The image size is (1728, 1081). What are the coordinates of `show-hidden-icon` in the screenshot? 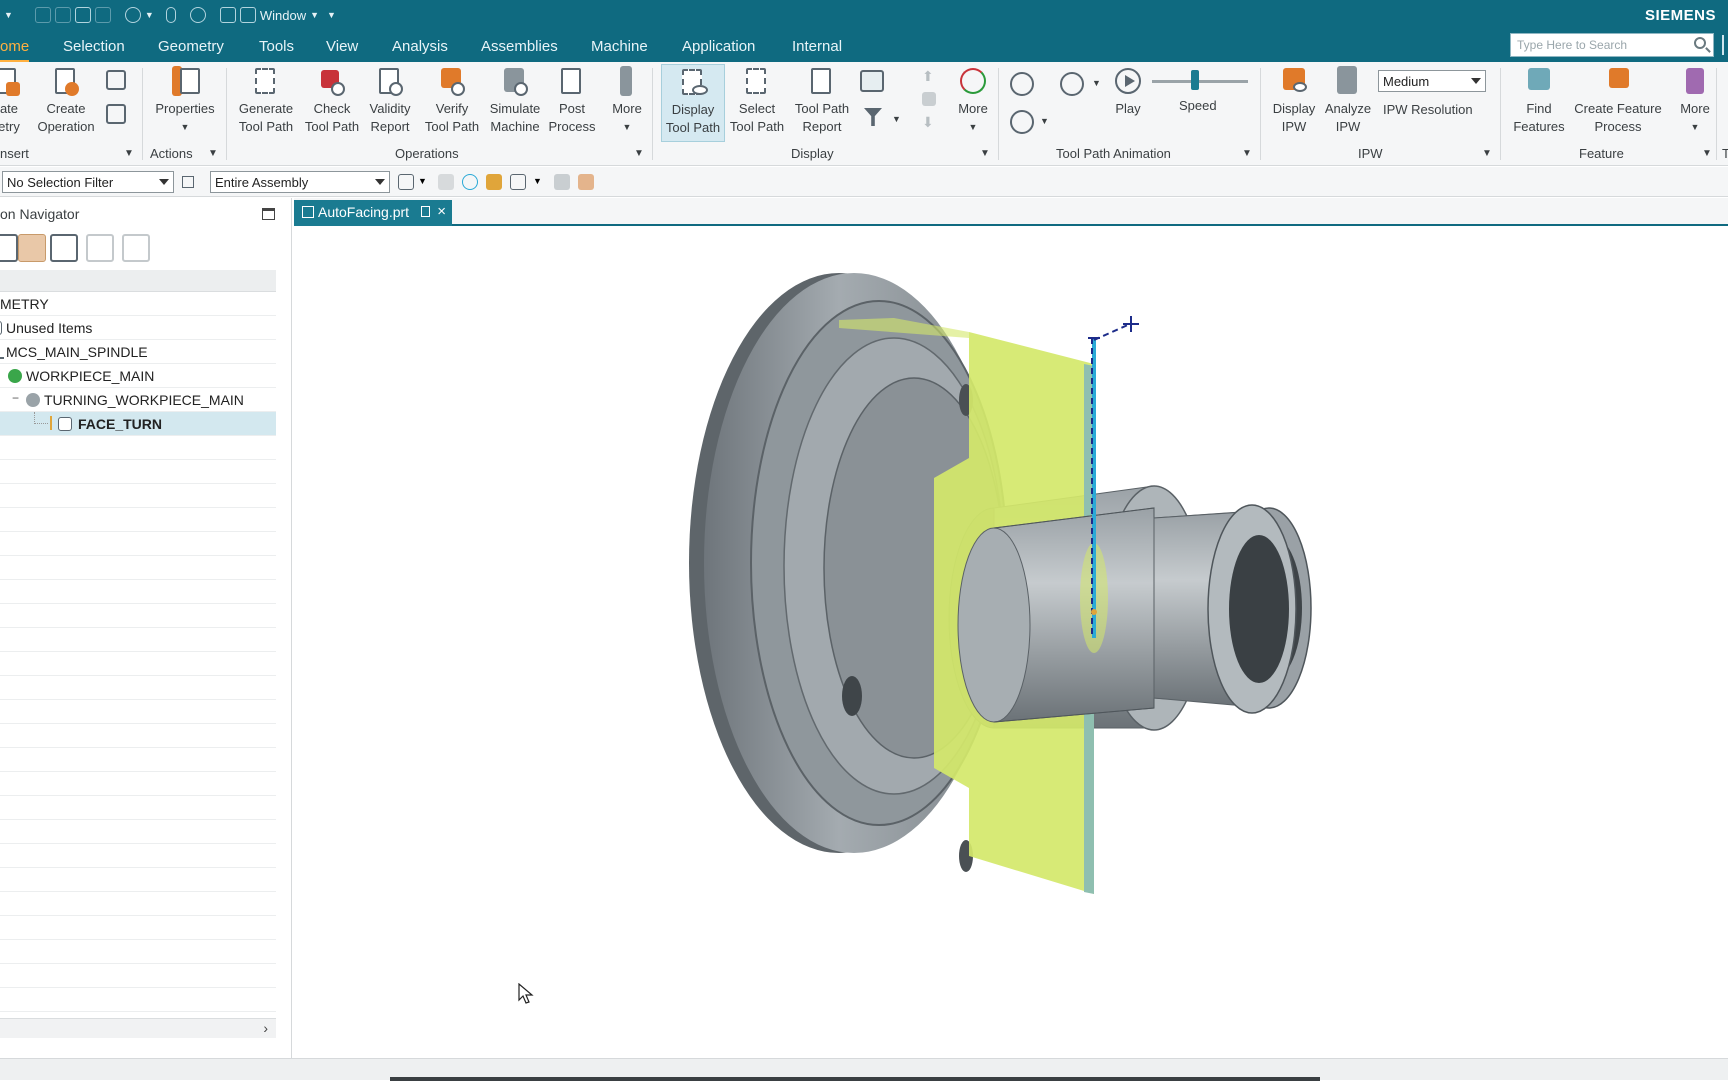 It's located at (562, 182).